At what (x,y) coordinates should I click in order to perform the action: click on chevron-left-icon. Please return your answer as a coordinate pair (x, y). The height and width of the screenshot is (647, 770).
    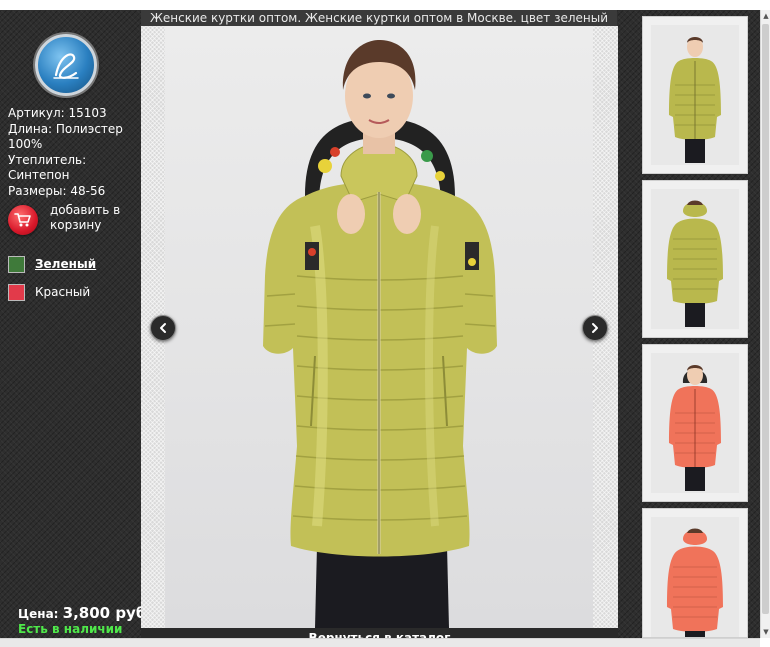
    Looking at the image, I should click on (163, 328).